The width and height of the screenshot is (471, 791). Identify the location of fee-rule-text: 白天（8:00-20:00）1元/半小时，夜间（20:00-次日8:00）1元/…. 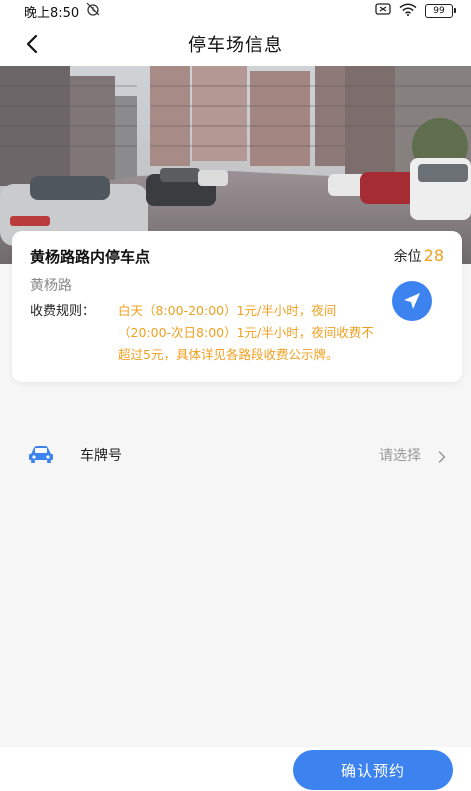
(246, 332).